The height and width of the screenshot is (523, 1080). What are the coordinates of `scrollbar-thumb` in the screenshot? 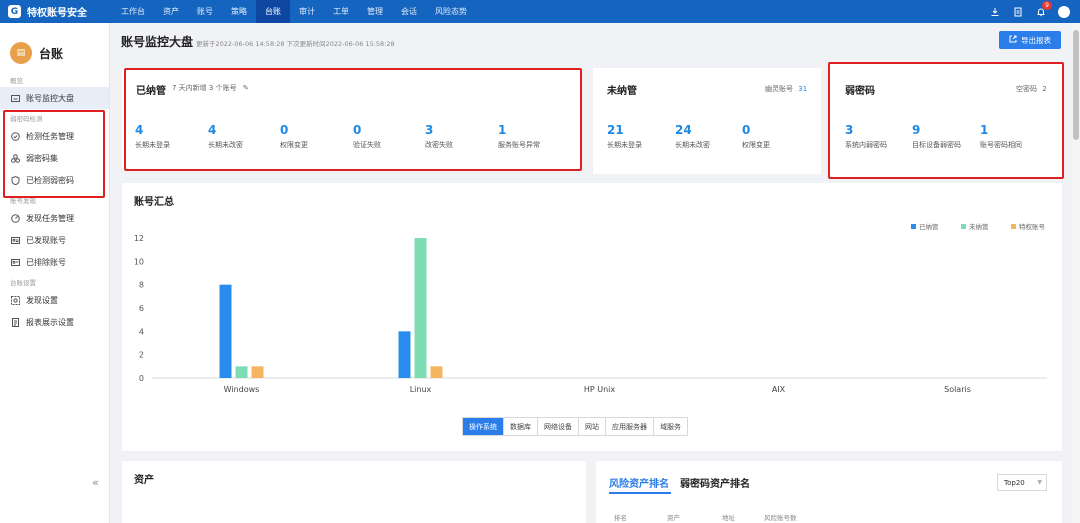 It's located at (1076, 85).